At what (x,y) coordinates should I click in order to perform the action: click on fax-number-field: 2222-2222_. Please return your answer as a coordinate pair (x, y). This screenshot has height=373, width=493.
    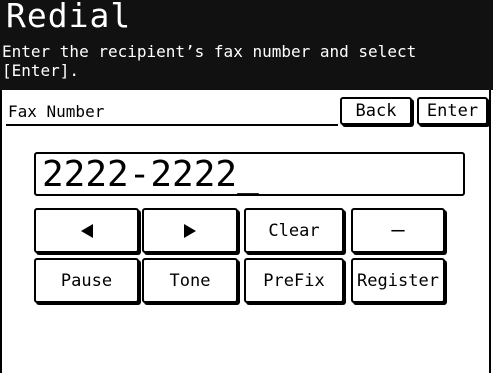
    Looking at the image, I should click on (249, 174).